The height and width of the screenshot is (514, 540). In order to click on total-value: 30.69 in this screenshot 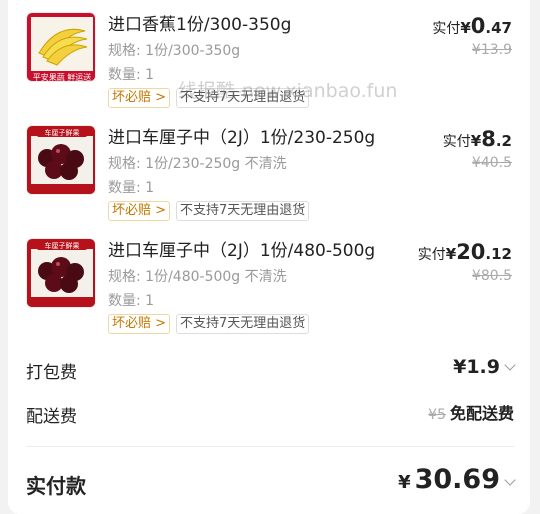, I will do `click(457, 479)`.